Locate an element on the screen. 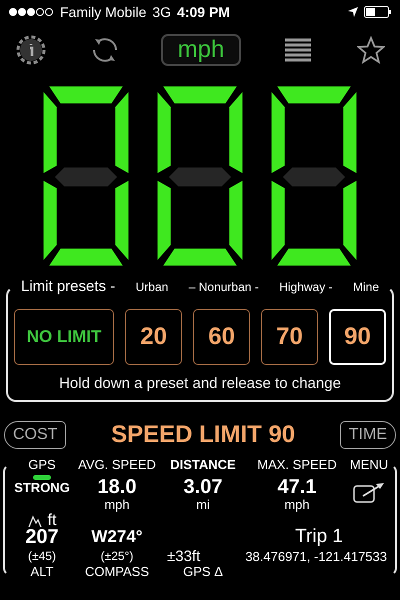  gps-accuracy: ±33ft is located at coordinates (183, 556).